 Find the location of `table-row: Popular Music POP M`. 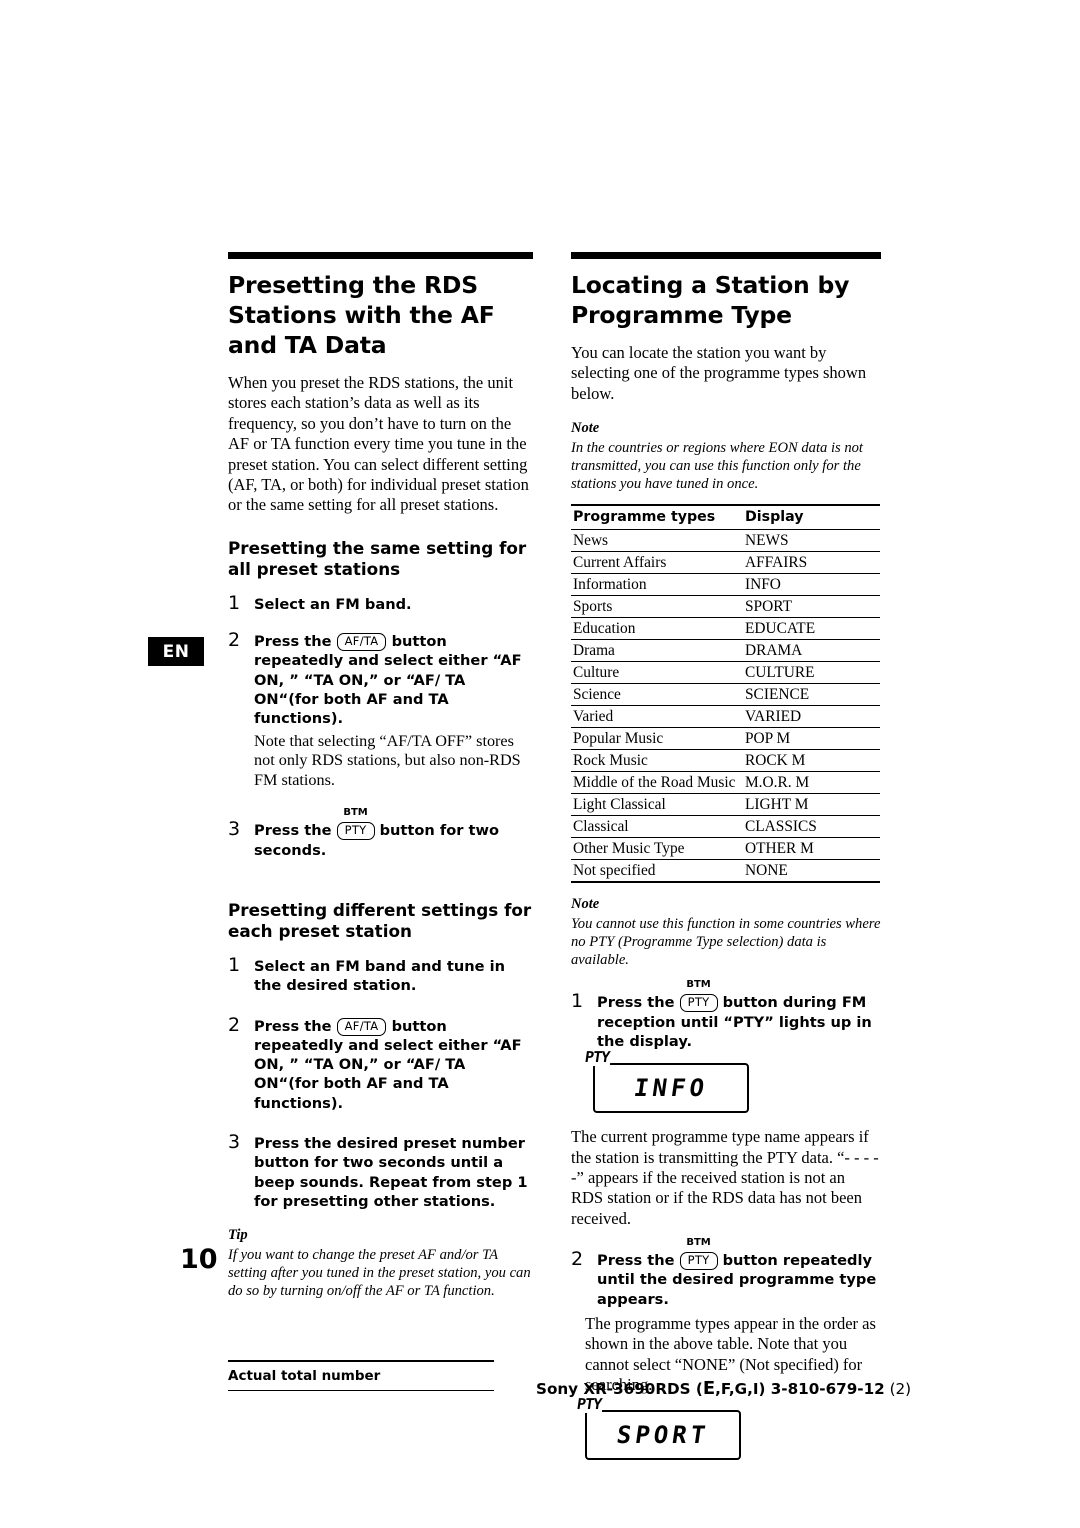

table-row: Popular Music POP M is located at coordinates (725, 739).